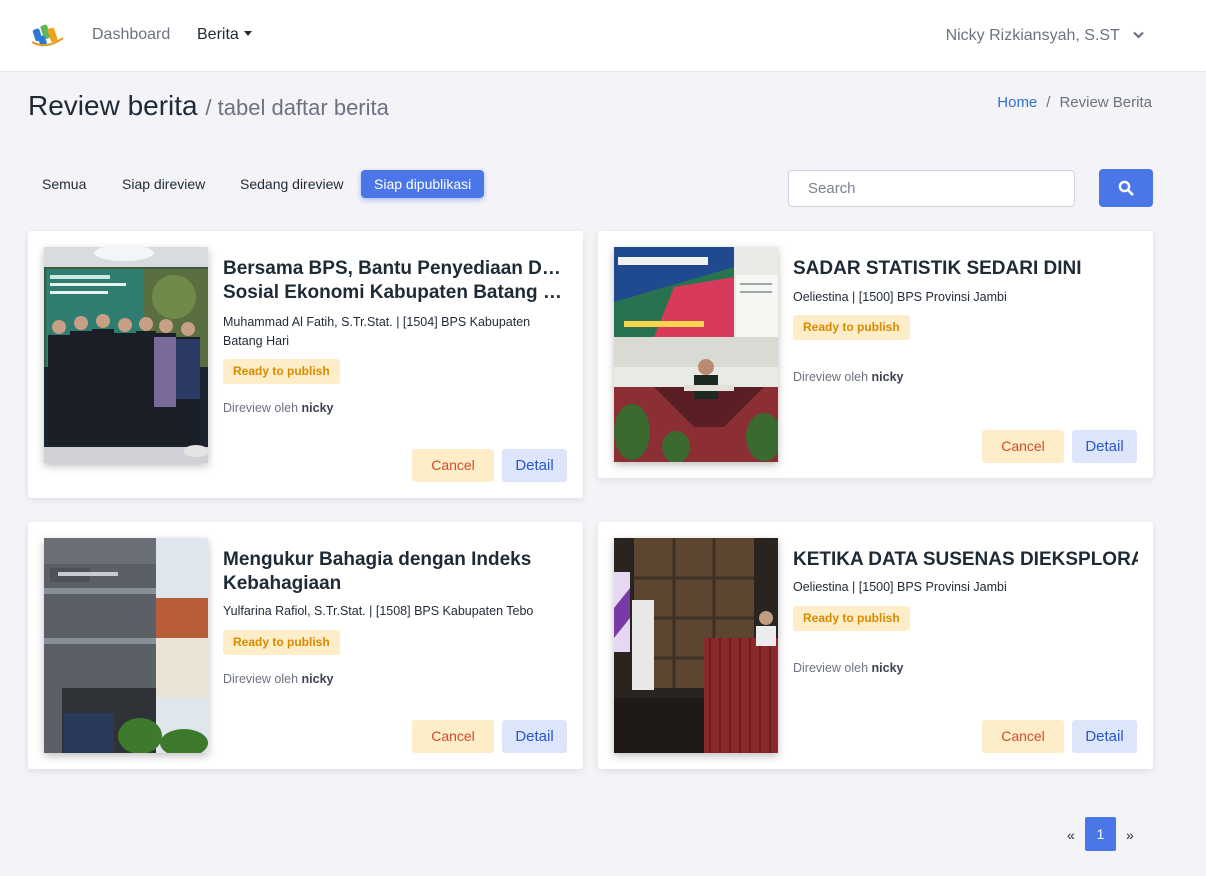 The height and width of the screenshot is (876, 1206). Describe the element at coordinates (1032, 35) in the screenshot. I see `user-name: Nicky Rizkiansyah, S.ST` at that location.